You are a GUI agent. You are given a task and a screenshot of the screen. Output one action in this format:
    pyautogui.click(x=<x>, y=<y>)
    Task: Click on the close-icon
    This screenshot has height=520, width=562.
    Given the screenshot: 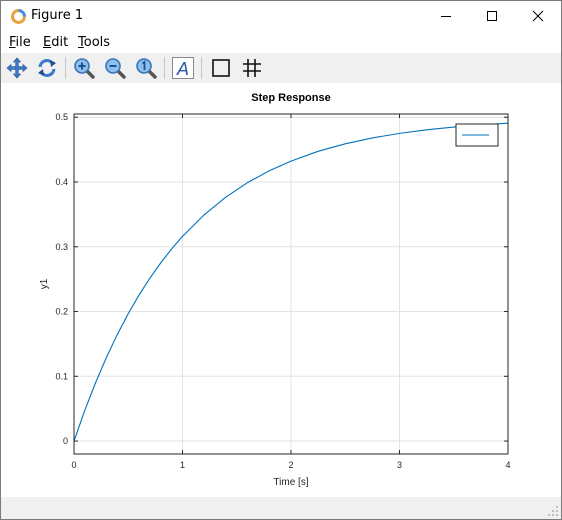 What is the action you would take?
    pyautogui.click(x=538, y=16)
    